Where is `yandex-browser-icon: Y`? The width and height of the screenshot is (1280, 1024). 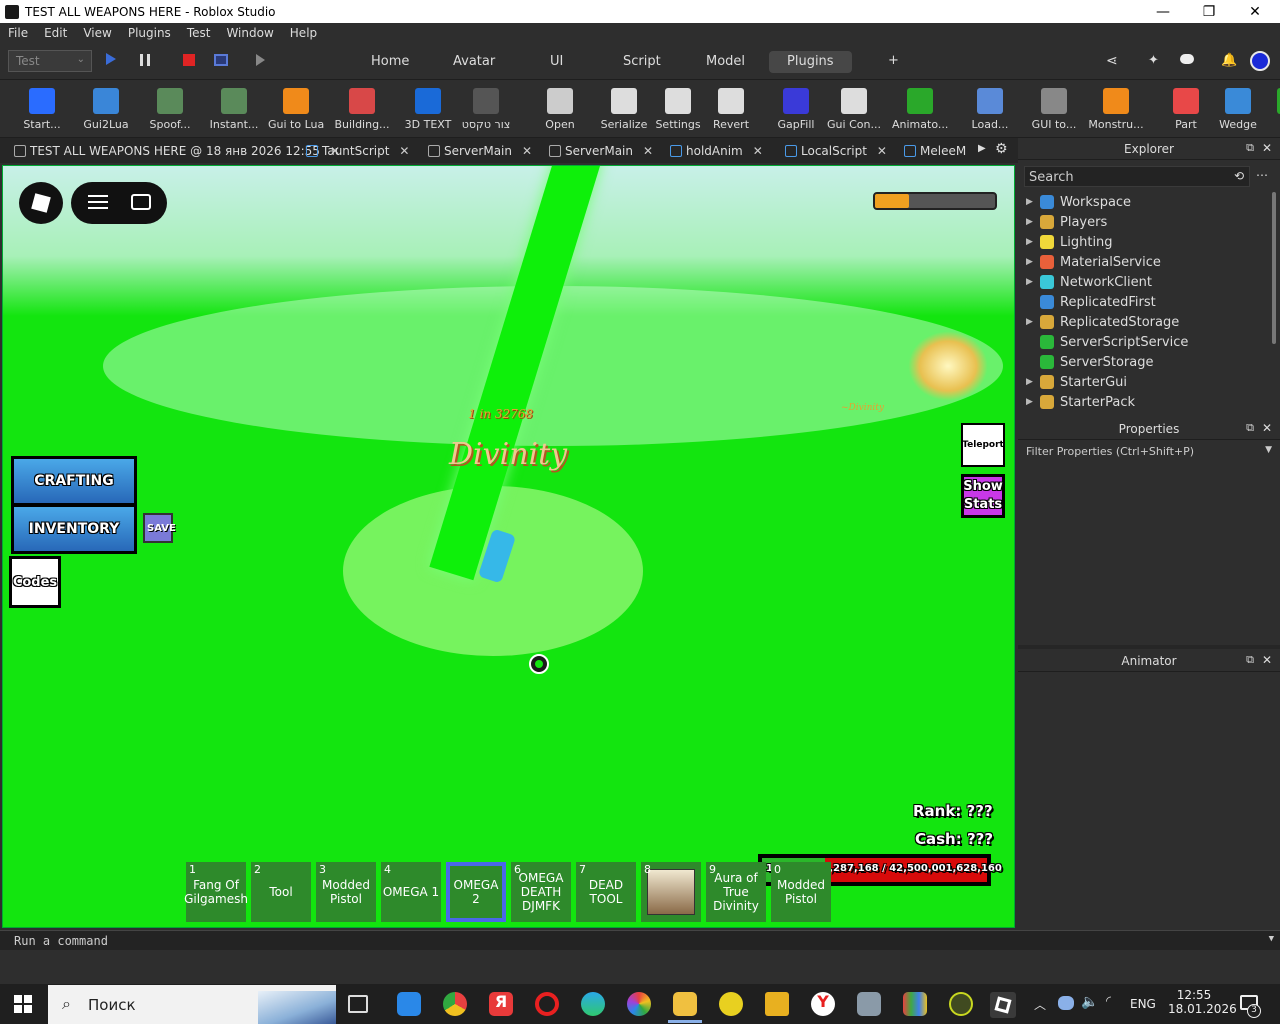
yandex-browser-icon: Y is located at coordinates (823, 1004).